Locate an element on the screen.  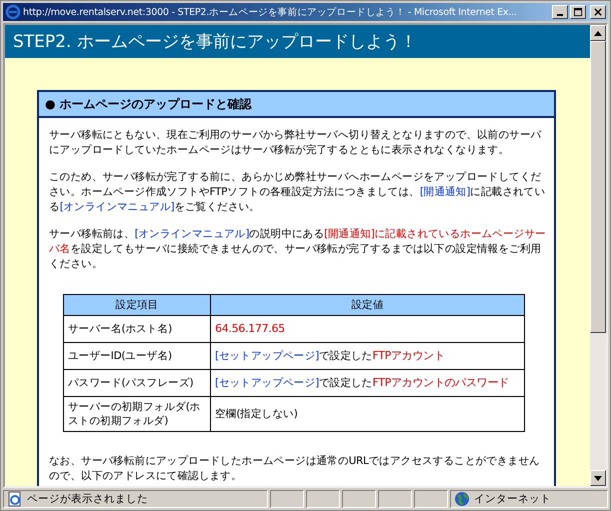
scroll-up-icon is located at coordinates (598, 33).